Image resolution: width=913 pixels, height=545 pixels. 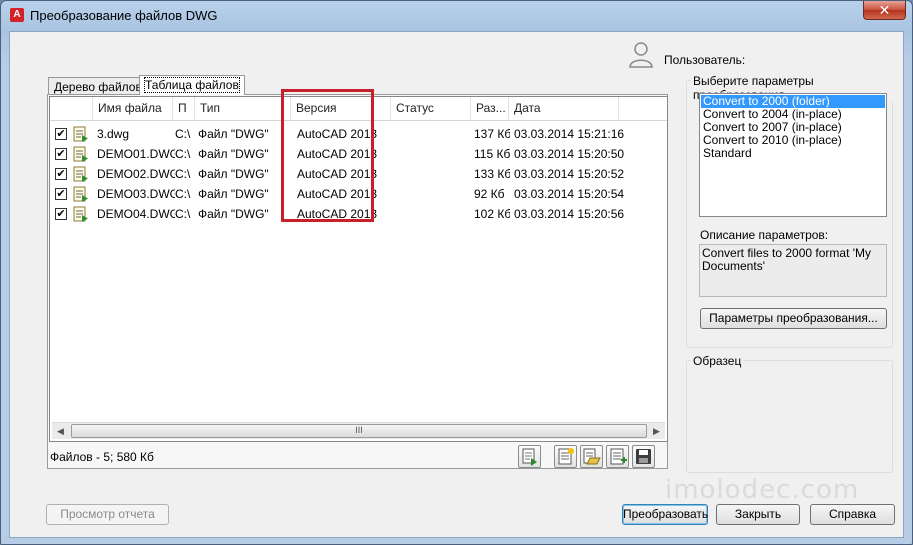 I want to click on user-label: Пользователь:, so click(x=705, y=60).